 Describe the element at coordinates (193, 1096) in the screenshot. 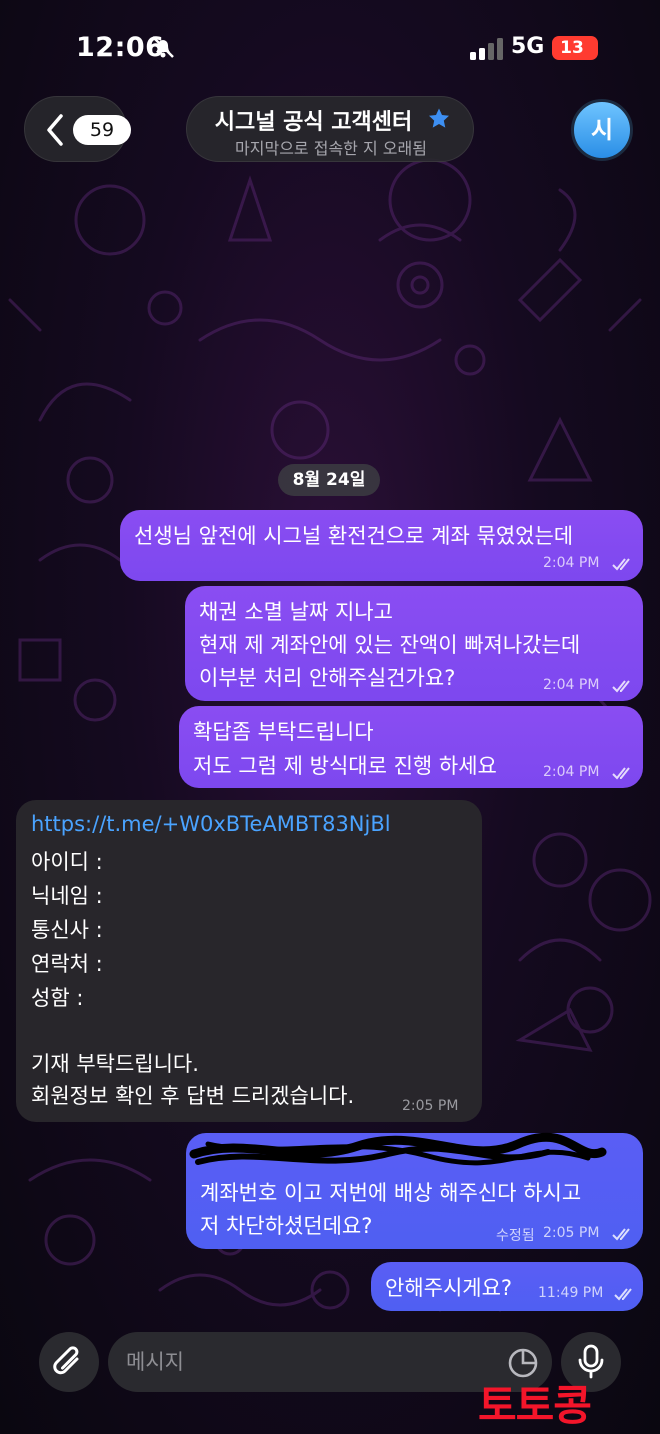

I see `message-text: 회원정보 확인 후 답변 드리겠습니다.` at that location.